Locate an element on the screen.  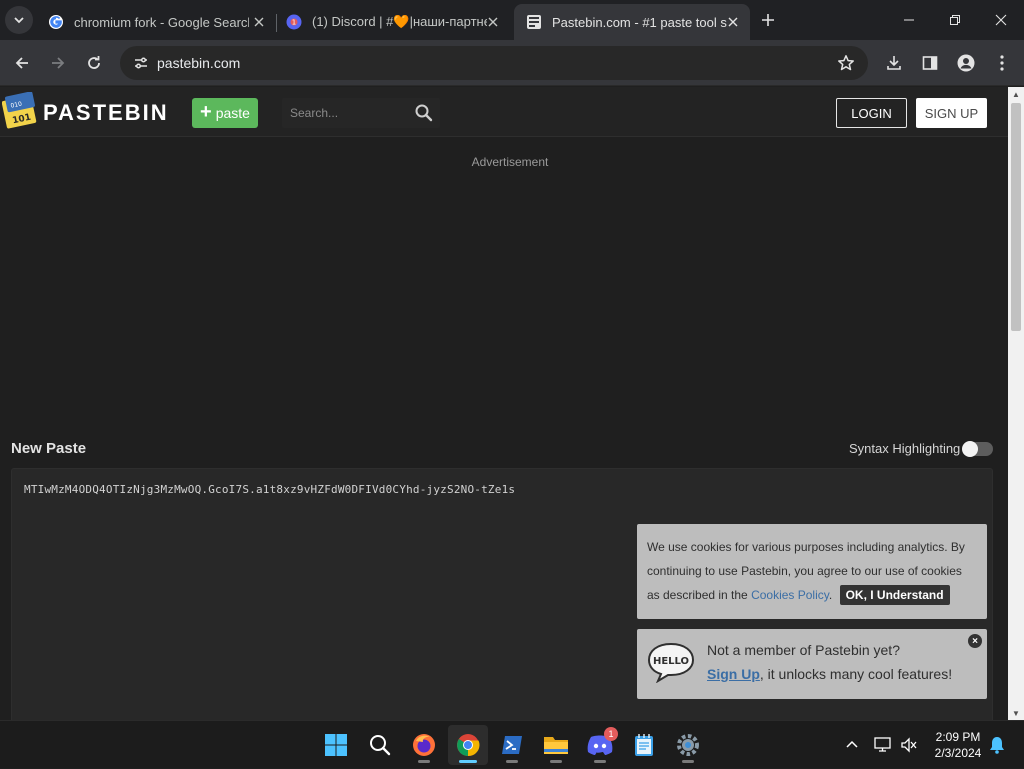
promo-subtitle: Sign Up, it unlocks many cool features! is located at coordinates (829, 674).